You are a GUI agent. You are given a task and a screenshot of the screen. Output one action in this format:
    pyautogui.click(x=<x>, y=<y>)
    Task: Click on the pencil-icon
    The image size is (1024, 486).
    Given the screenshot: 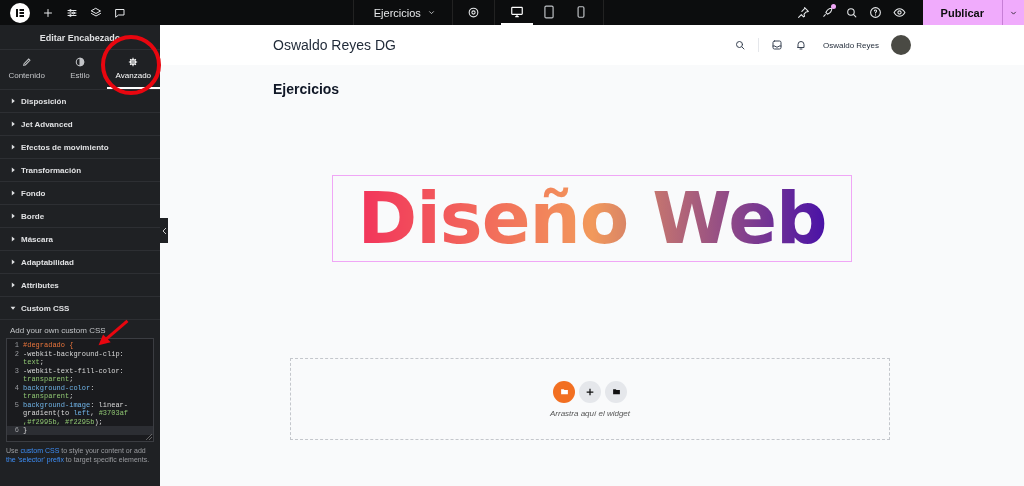 What is the action you would take?
    pyautogui.click(x=26, y=62)
    